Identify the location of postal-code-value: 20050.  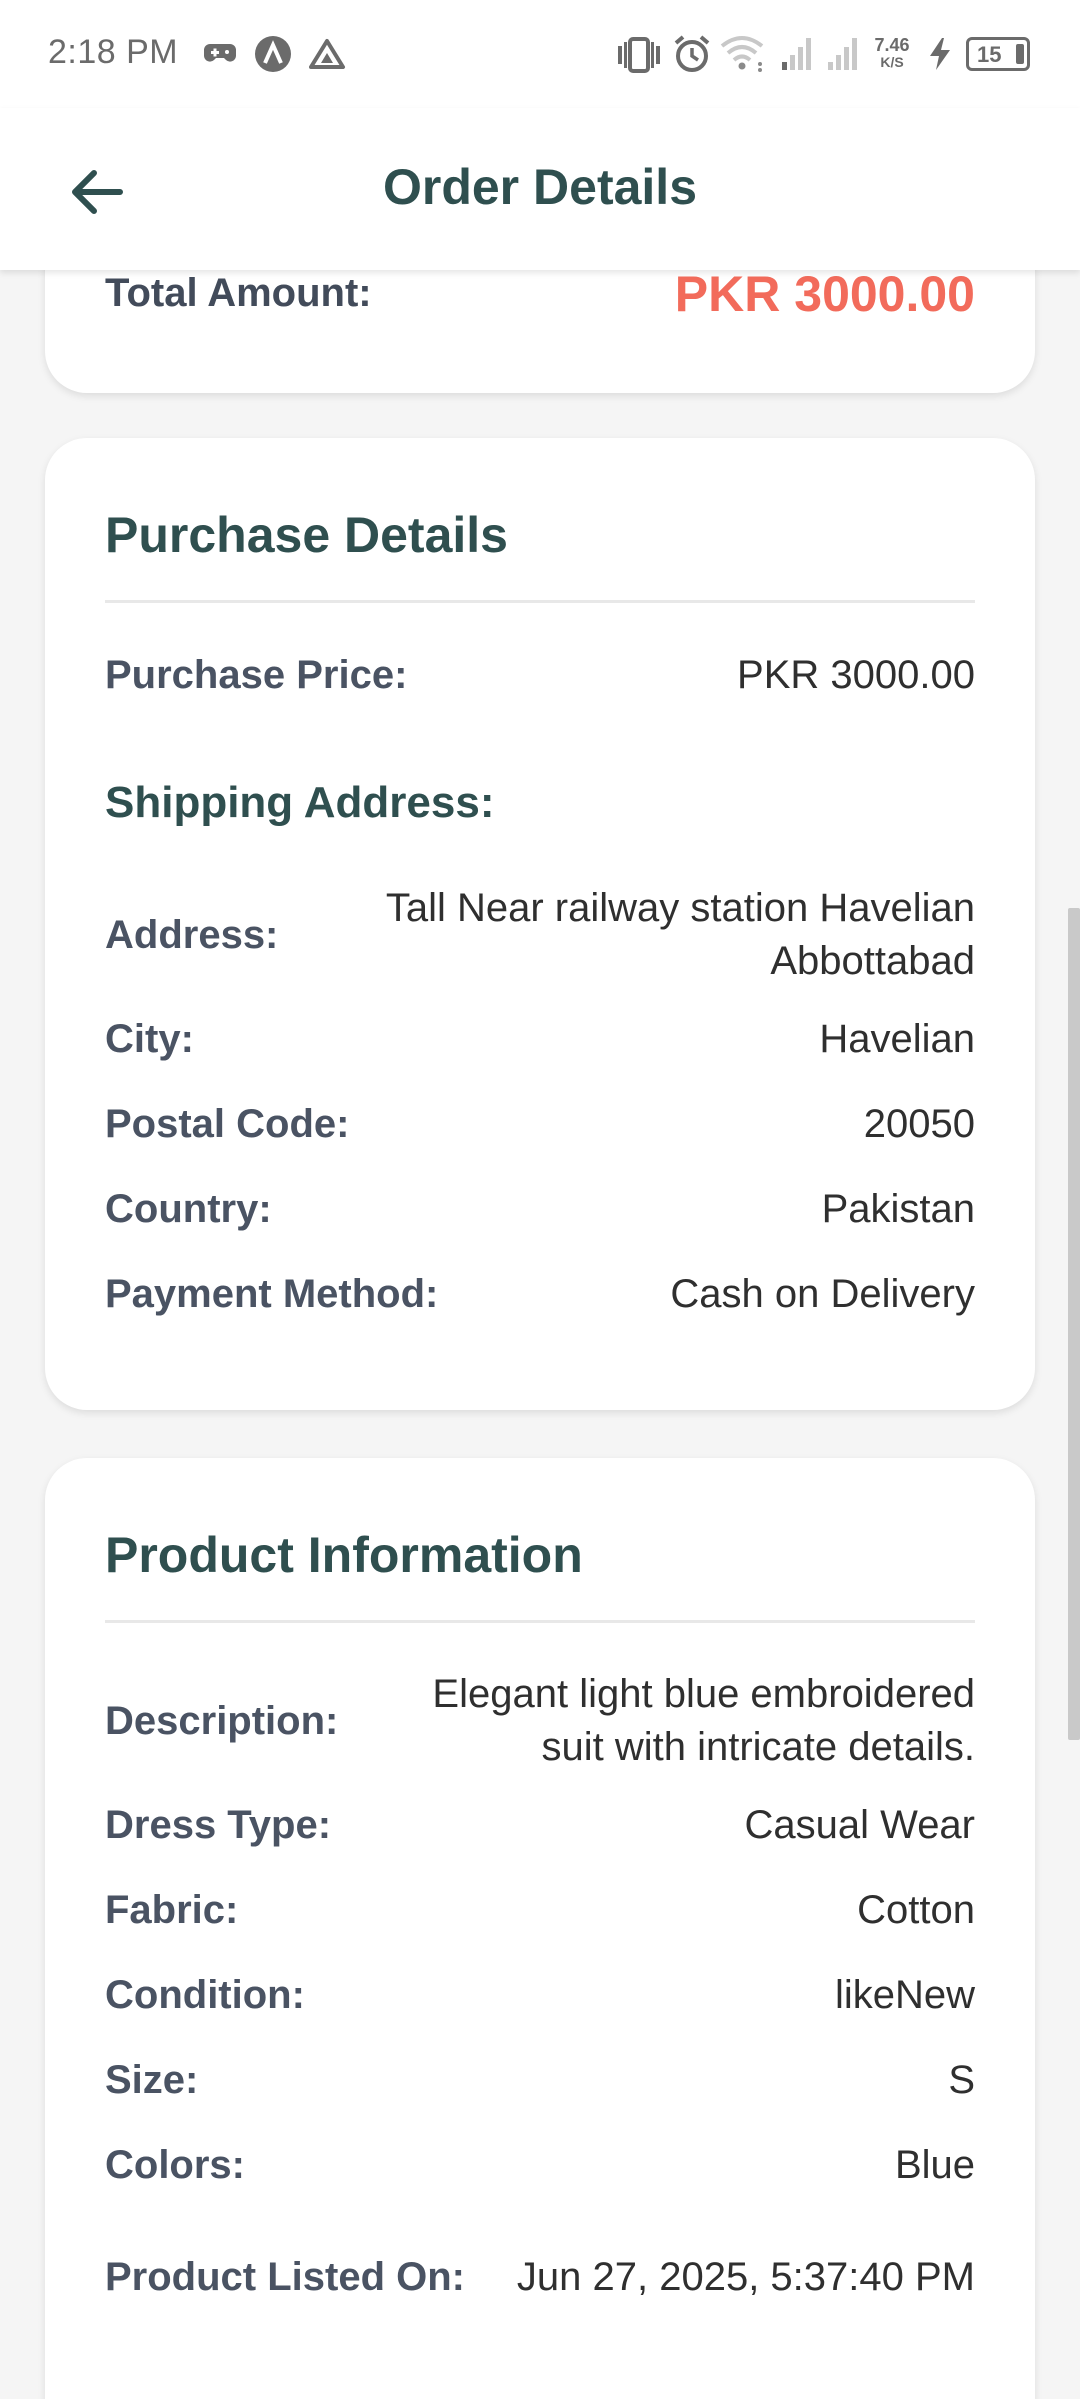
(919, 1123).